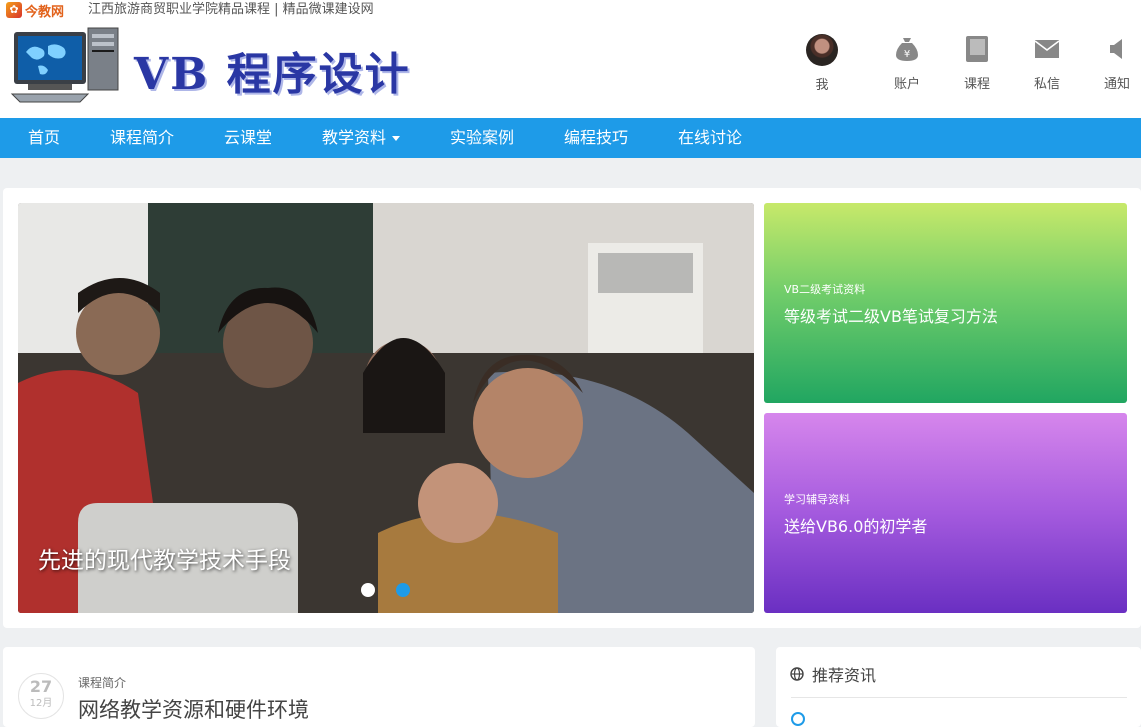  What do you see at coordinates (102, 682) in the screenshot?
I see `post-category: 课程简介` at bounding box center [102, 682].